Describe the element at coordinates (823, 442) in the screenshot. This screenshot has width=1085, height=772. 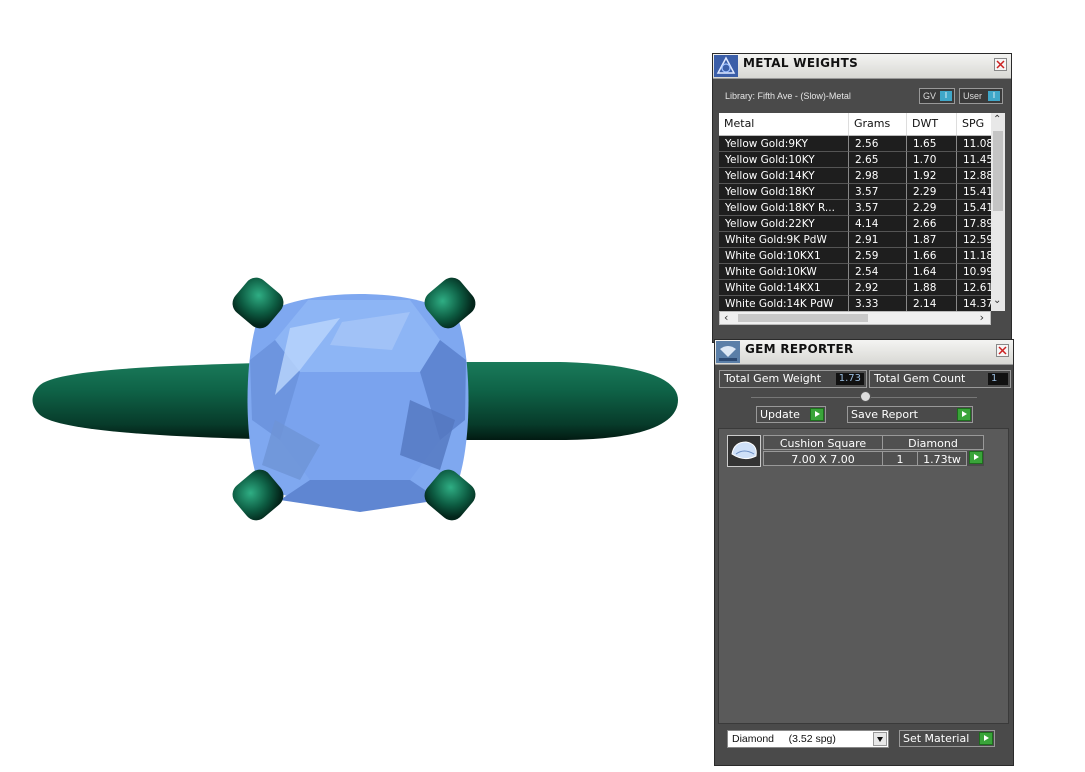
I see `gem-shape: Cushion Square` at that location.